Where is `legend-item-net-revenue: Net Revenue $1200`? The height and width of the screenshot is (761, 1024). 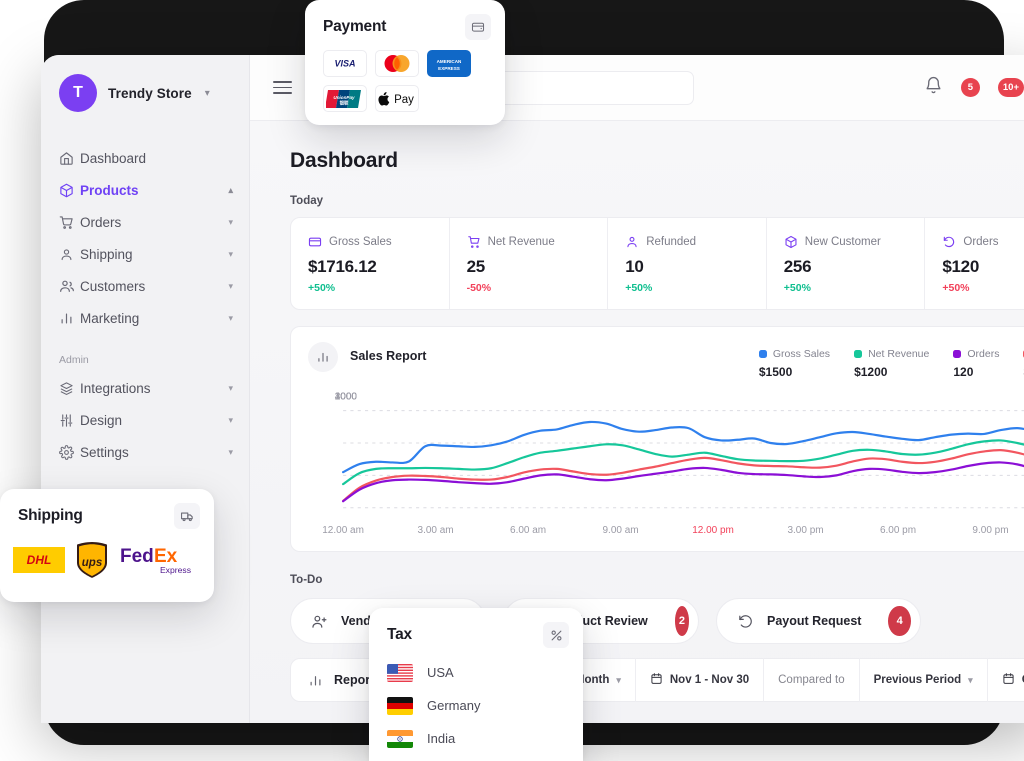 legend-item-net-revenue: Net Revenue $1200 is located at coordinates (891, 363).